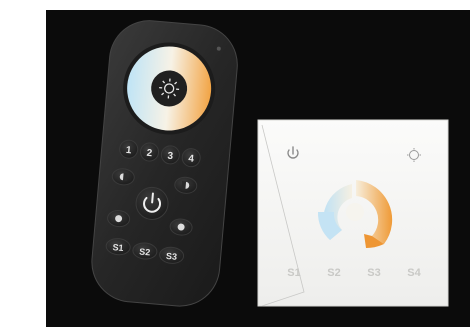  I want to click on scene-key-s3: S3, so click(373, 273).